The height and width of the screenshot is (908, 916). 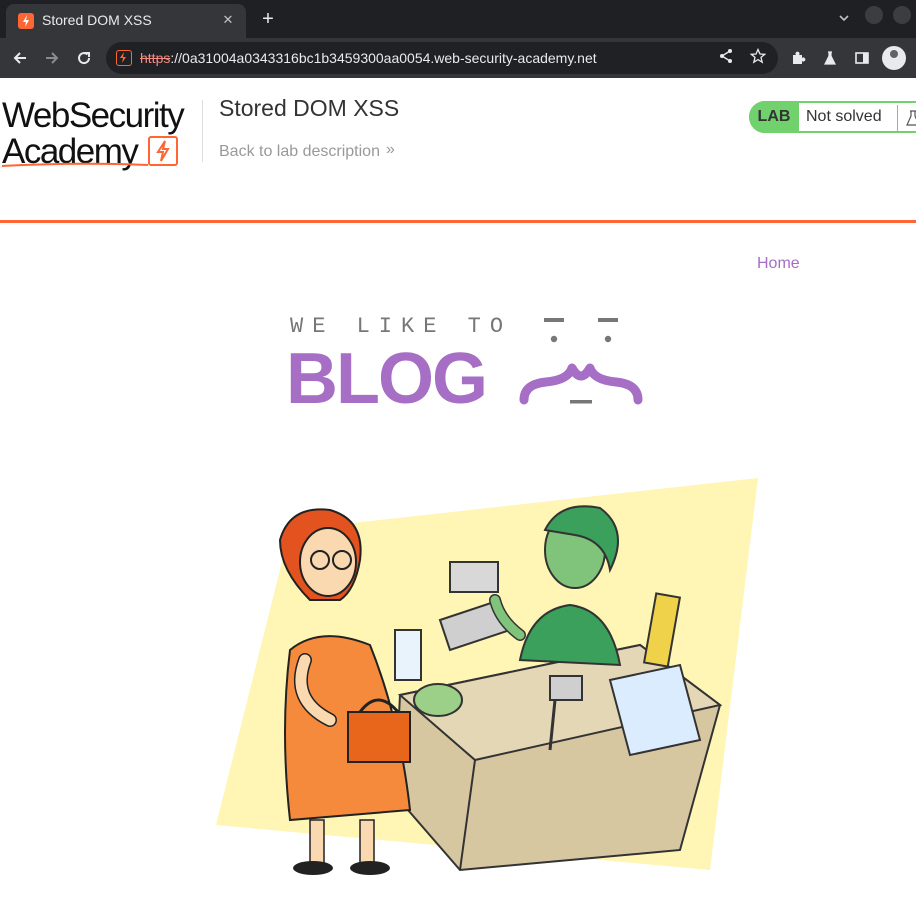 I want to click on extensions-puzzle-icon, so click(x=798, y=58).